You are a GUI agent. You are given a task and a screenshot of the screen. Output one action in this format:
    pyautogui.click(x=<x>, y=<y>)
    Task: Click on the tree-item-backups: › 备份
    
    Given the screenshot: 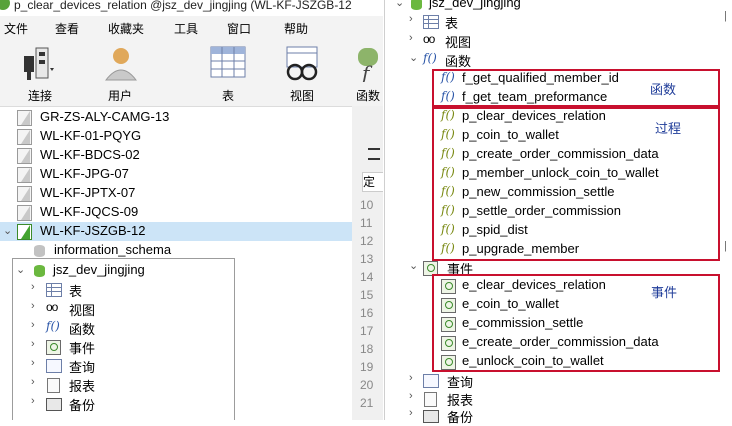 What is the action you would take?
    pyautogui.click(x=123, y=403)
    